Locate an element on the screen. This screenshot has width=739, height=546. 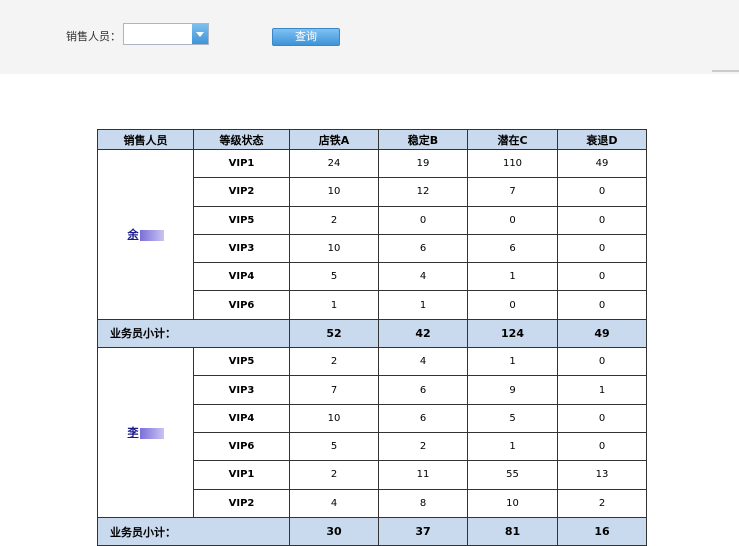
header-d: 衰退D is located at coordinates (602, 139).